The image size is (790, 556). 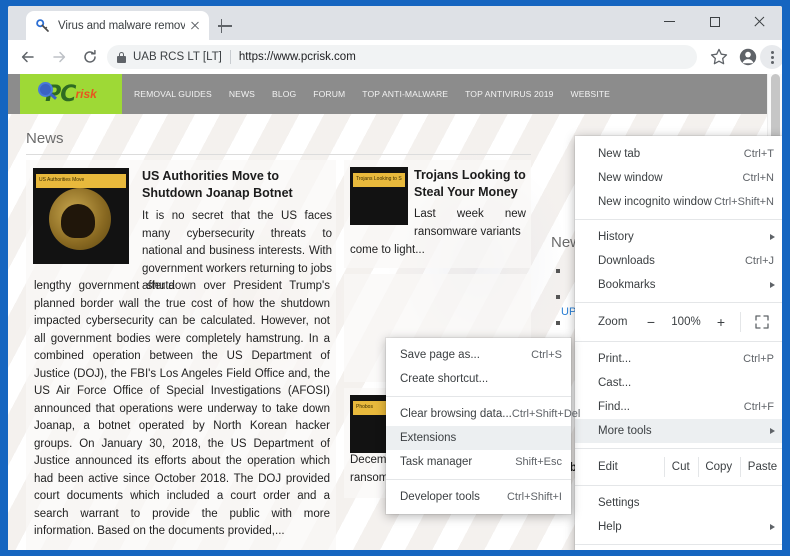 What do you see at coordinates (195, 26) in the screenshot?
I see `close-icon` at bounding box center [195, 26].